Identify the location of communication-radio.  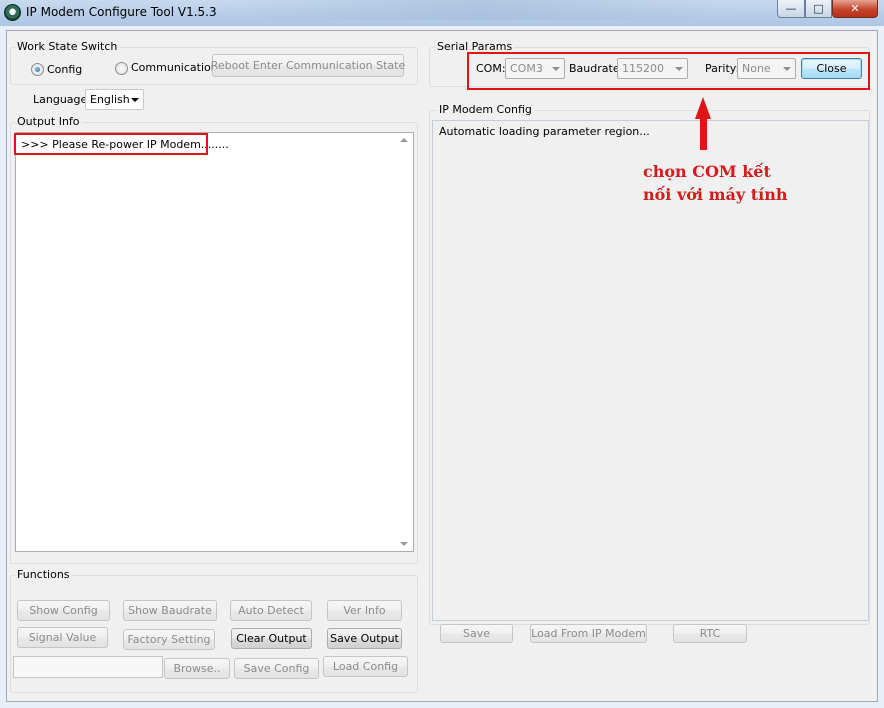
(121, 68).